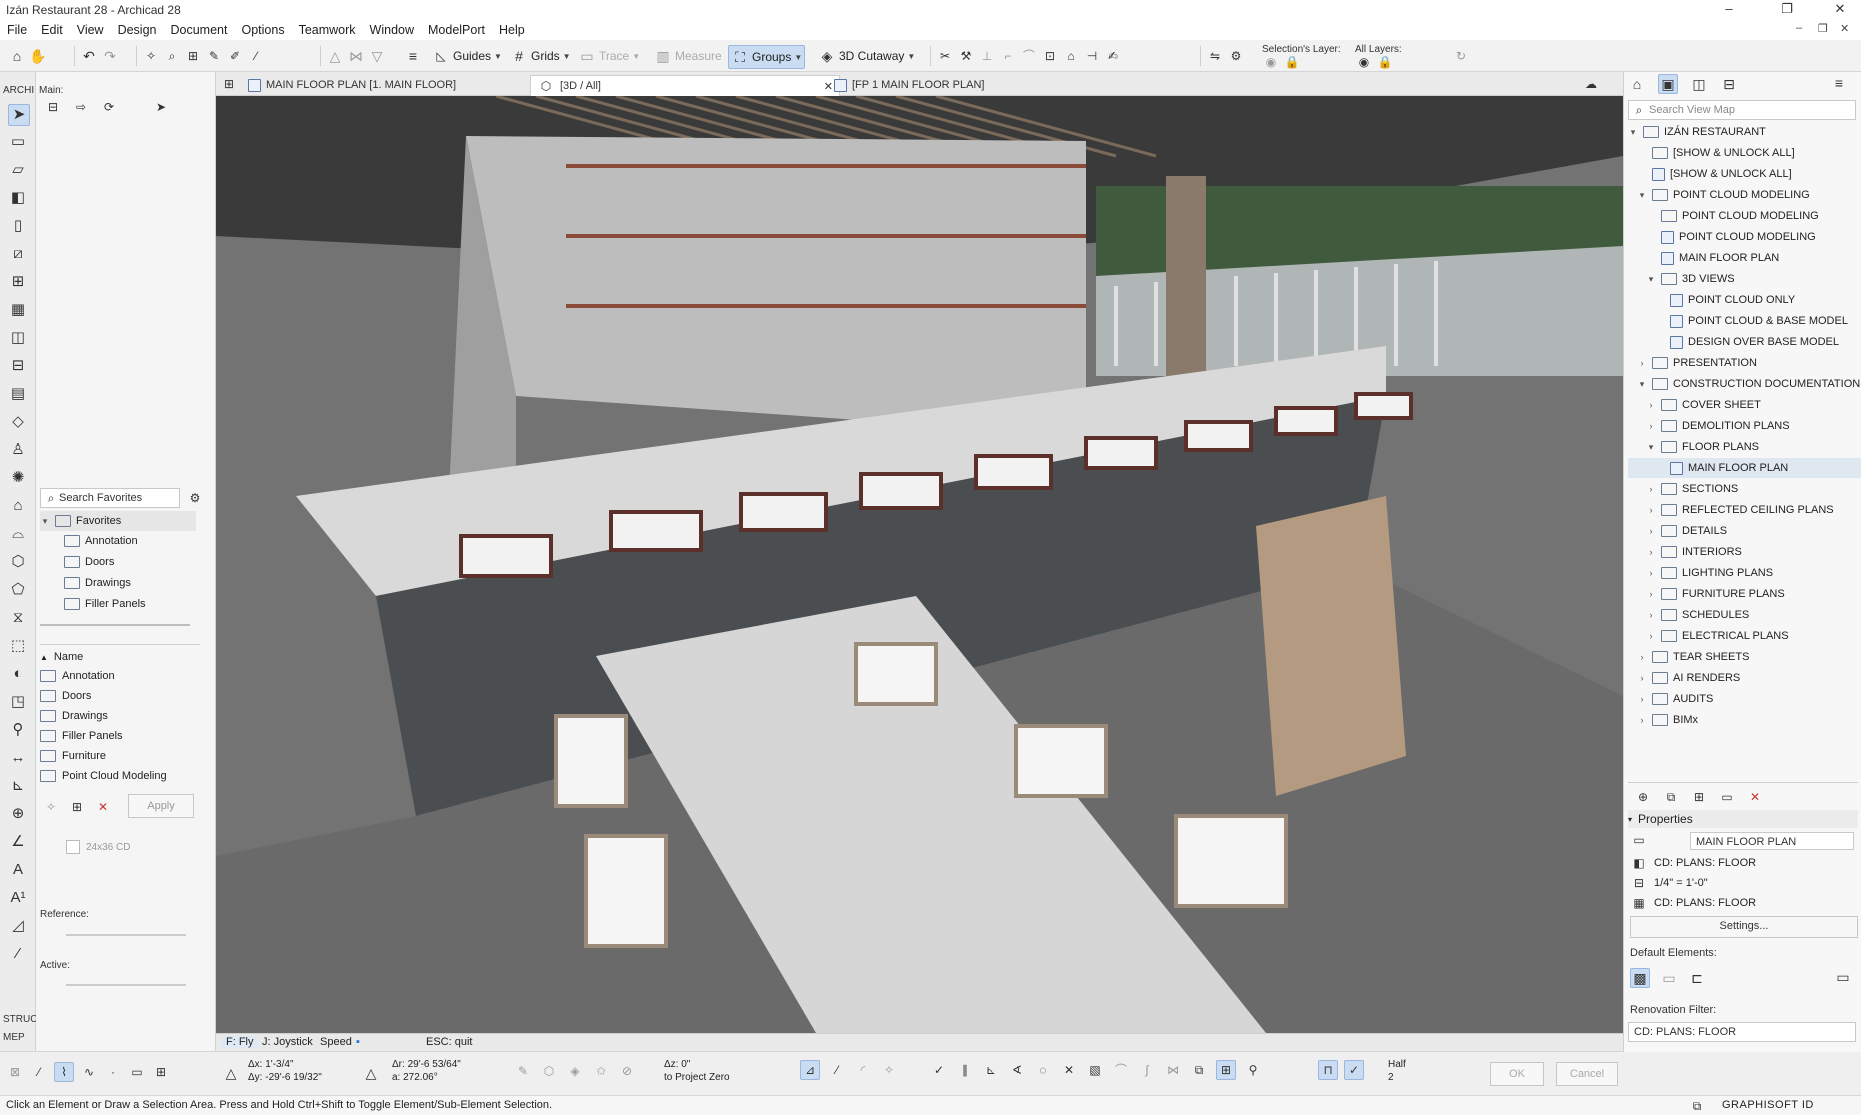 This screenshot has height=1115, width=1861. I want to click on morph-tool-icon: ⬡, so click(18, 562).